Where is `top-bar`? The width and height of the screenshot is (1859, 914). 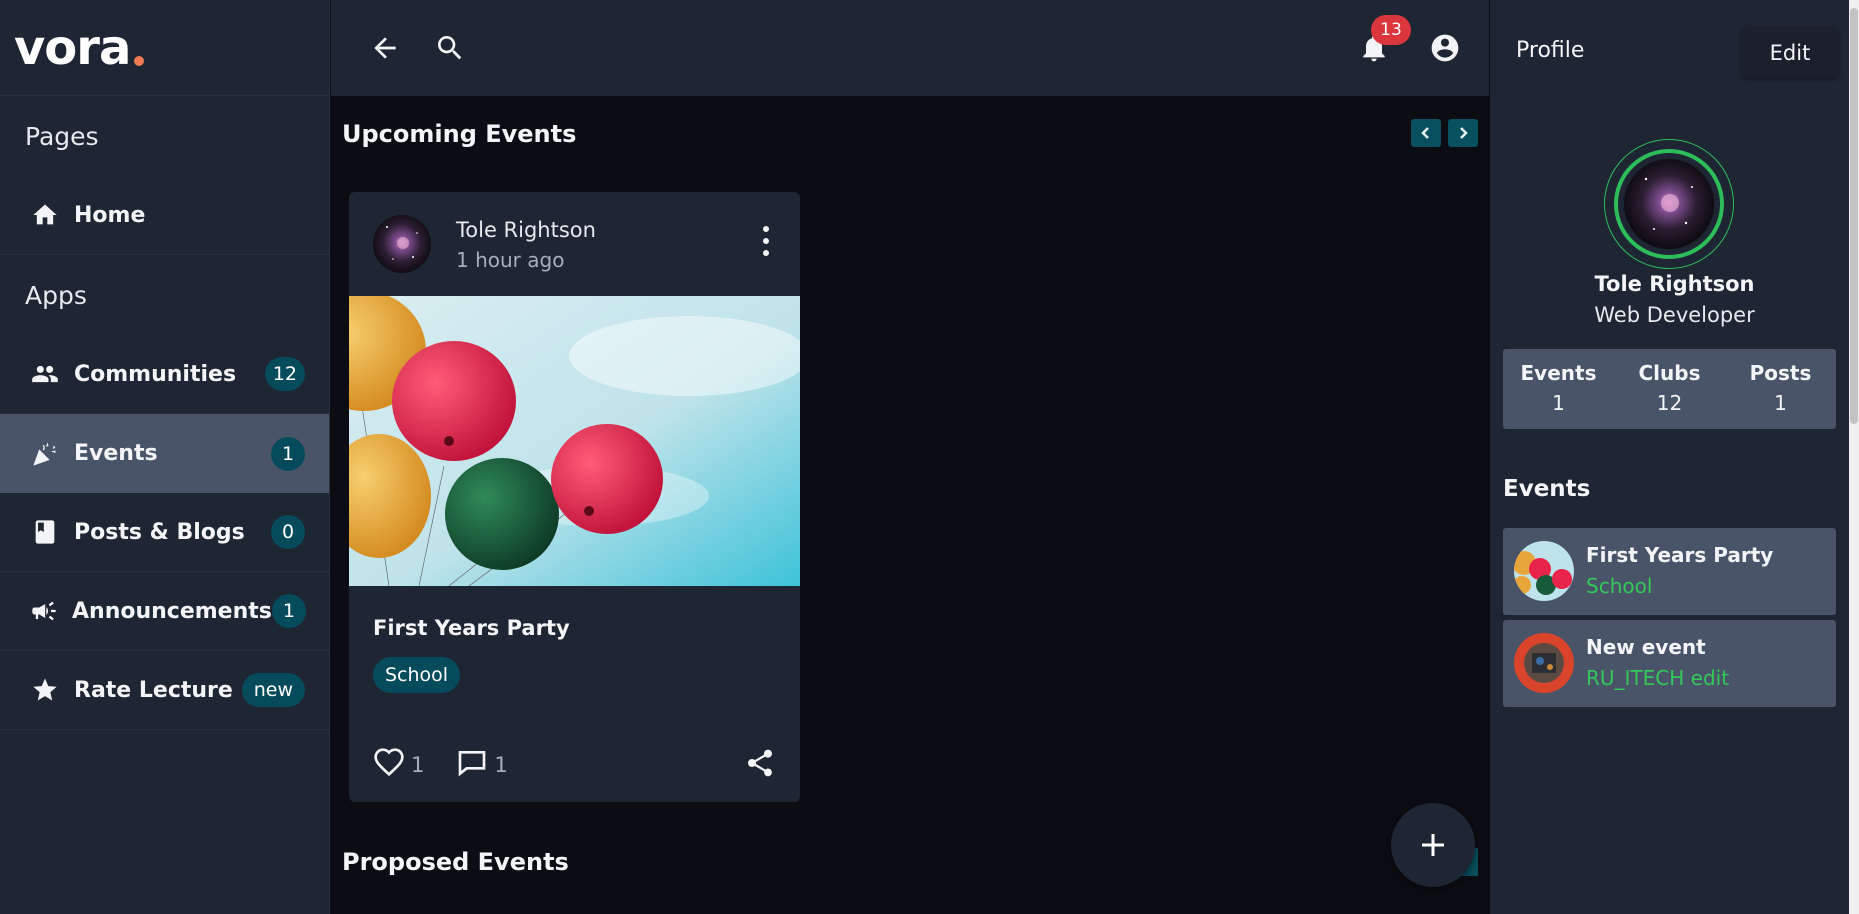
top-bar is located at coordinates (910, 48).